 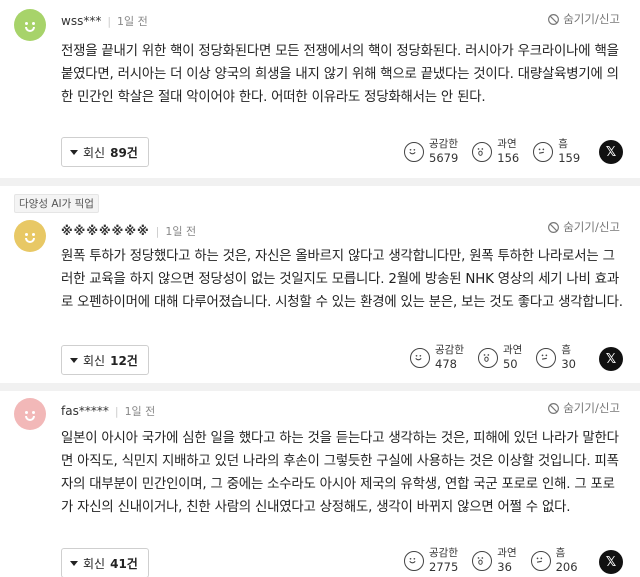 I want to click on reaction-empathy: 공감한 478, so click(x=437, y=358).